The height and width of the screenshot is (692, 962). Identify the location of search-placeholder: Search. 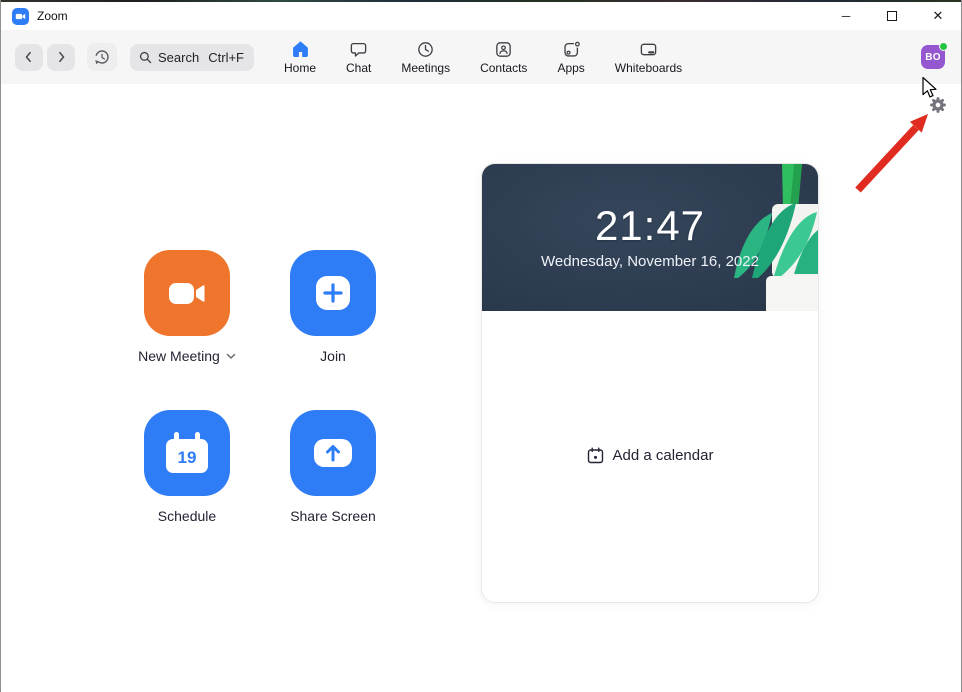
(179, 57).